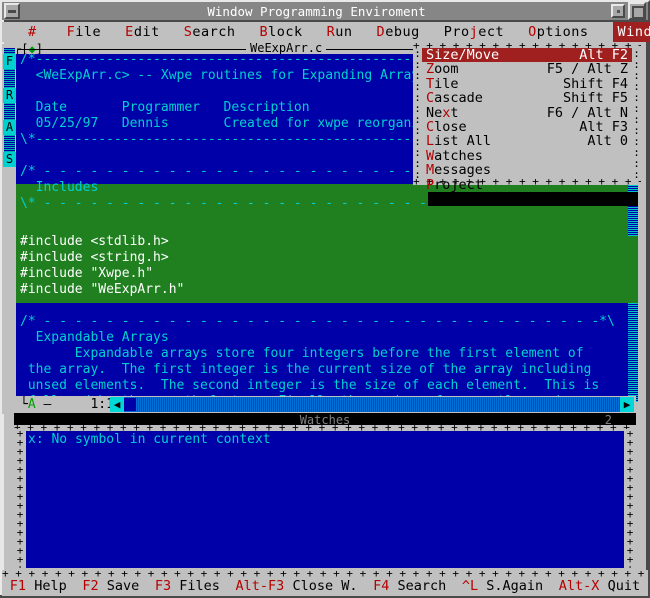 The image size is (650, 598). I want to click on menu-item-options: Options, so click(558, 32).